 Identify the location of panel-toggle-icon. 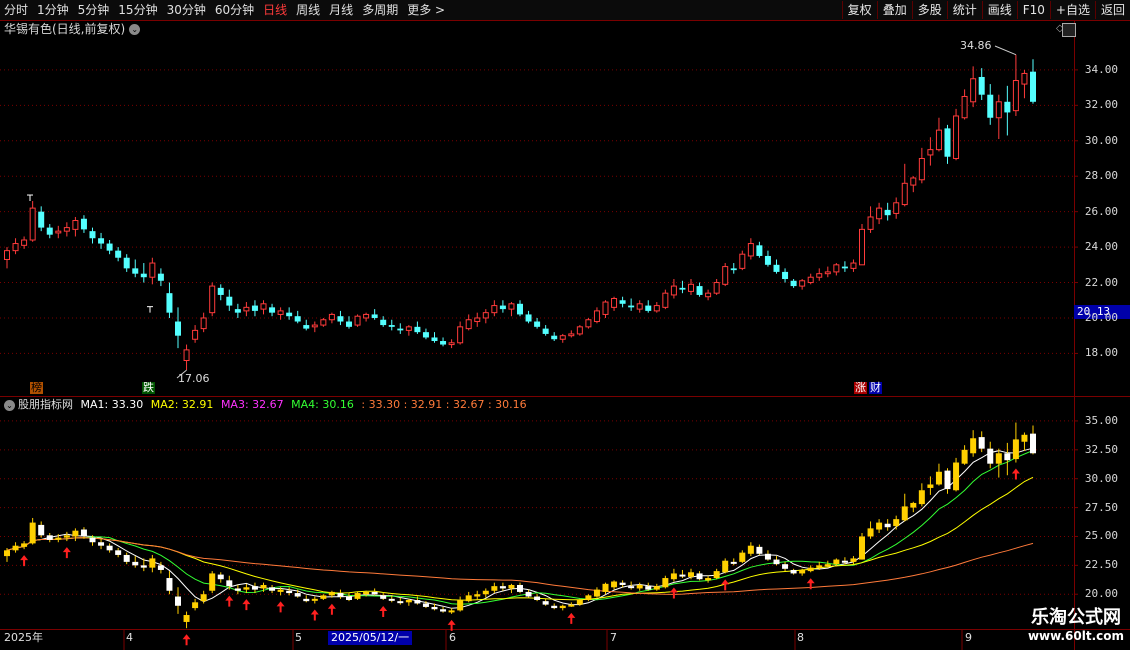
(1069, 30).